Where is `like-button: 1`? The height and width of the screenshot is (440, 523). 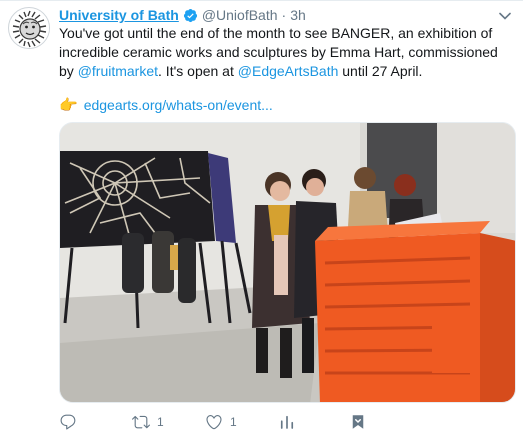
like-button: 1 is located at coordinates (221, 422).